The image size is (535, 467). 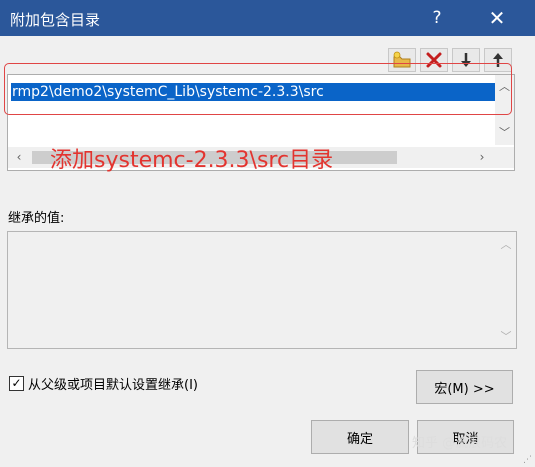 What do you see at coordinates (36, 218) in the screenshot?
I see `inherited-values-label: 继承的值:` at bounding box center [36, 218].